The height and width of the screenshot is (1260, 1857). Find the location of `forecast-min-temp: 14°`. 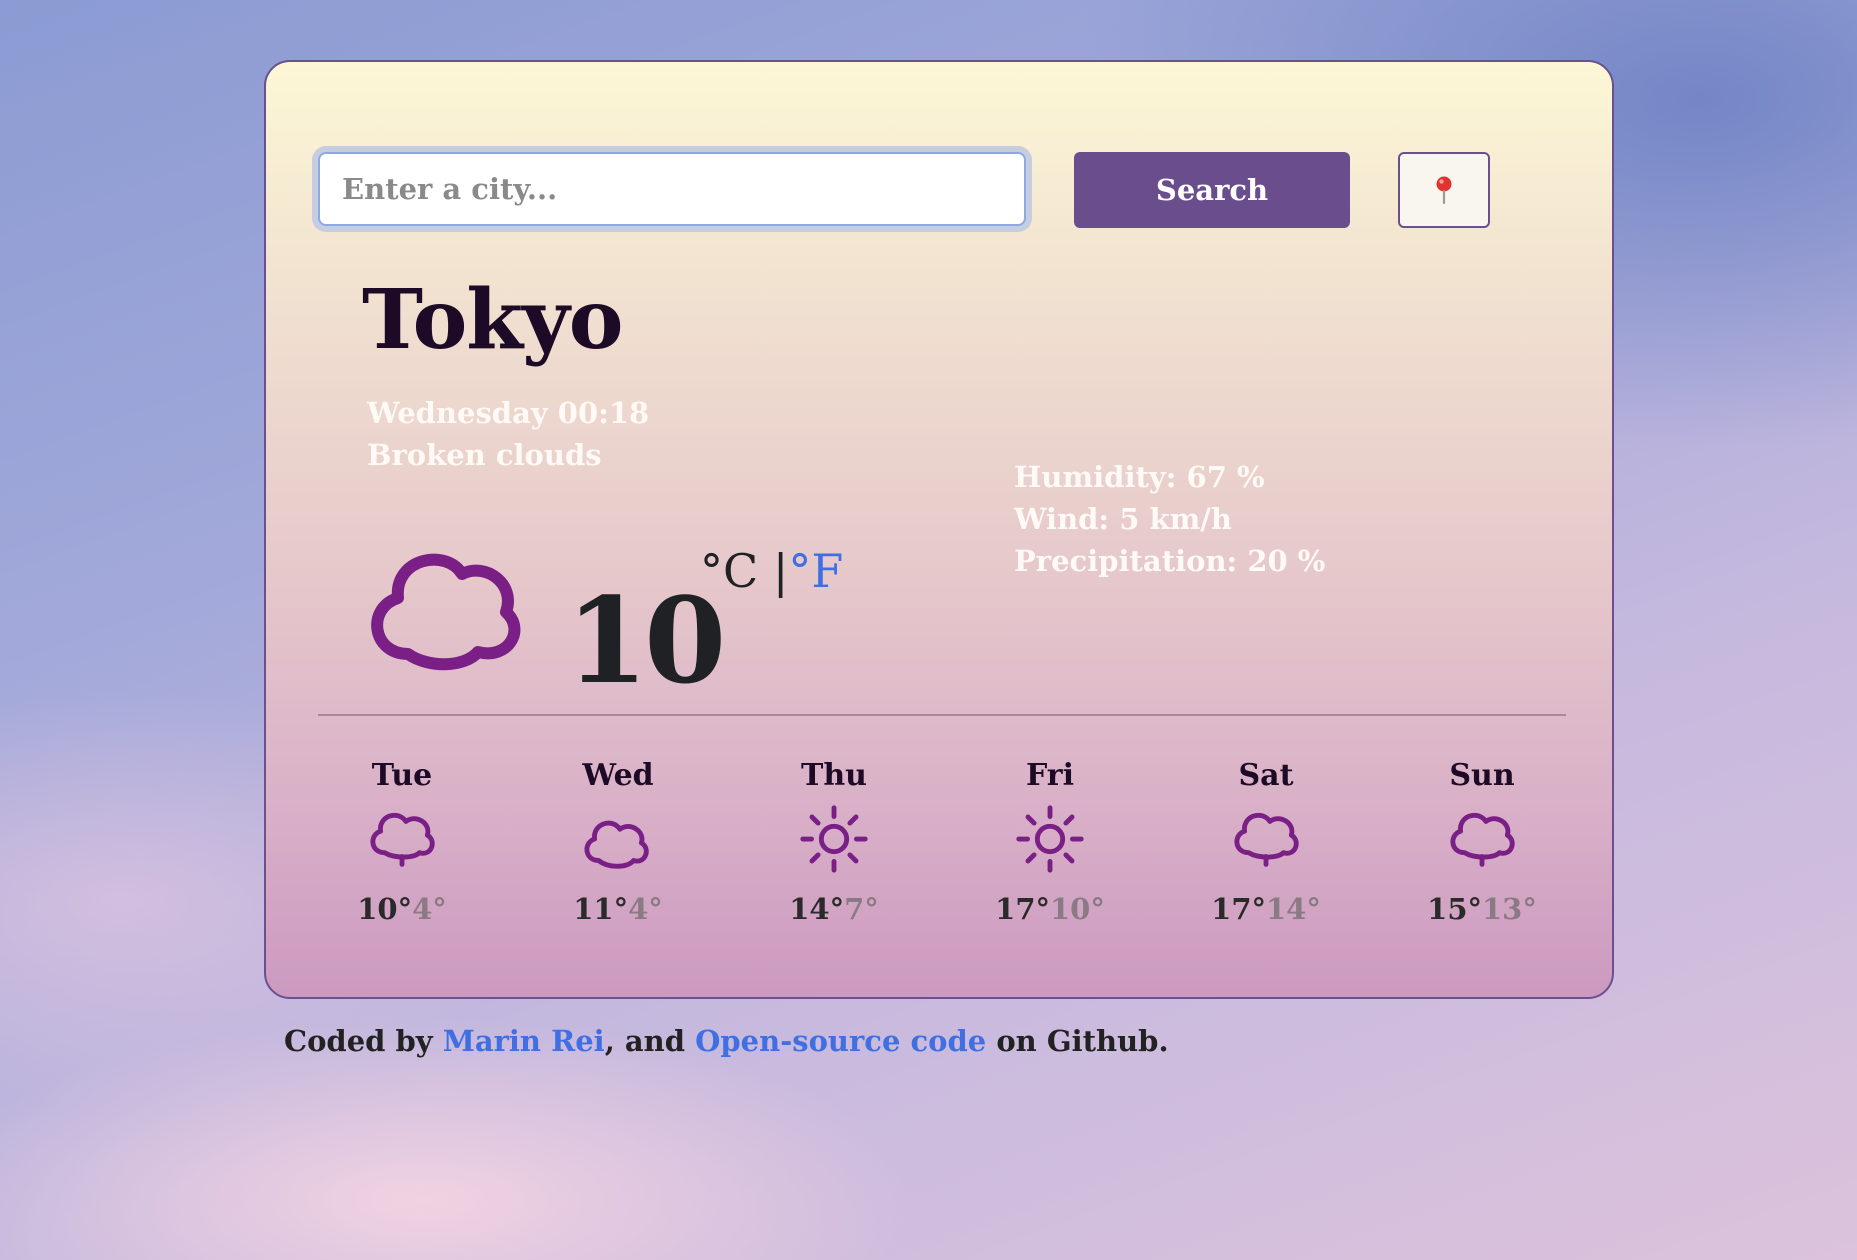

forecast-min-temp: 14° is located at coordinates (1293, 909).